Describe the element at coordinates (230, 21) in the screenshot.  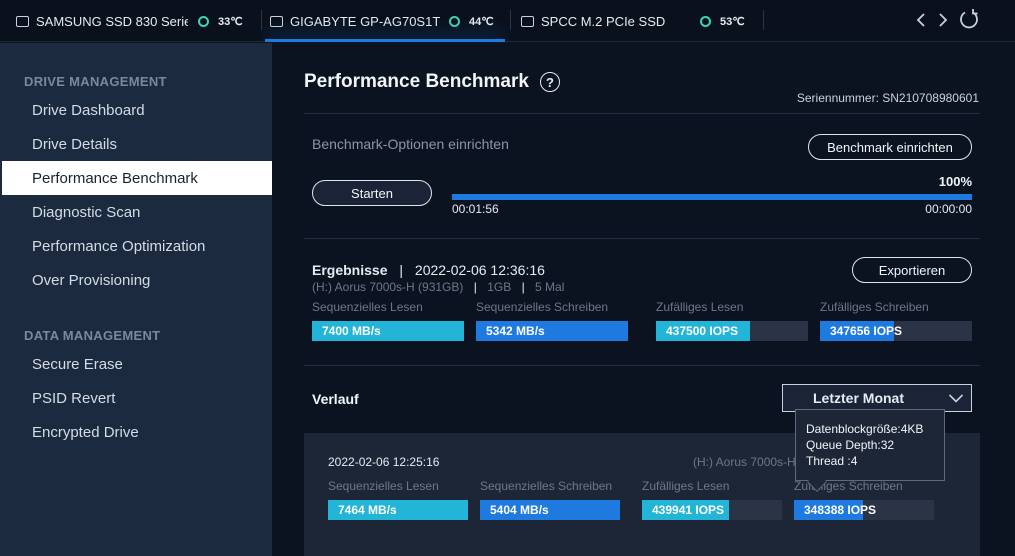
I see `temp-value: 33℃` at that location.